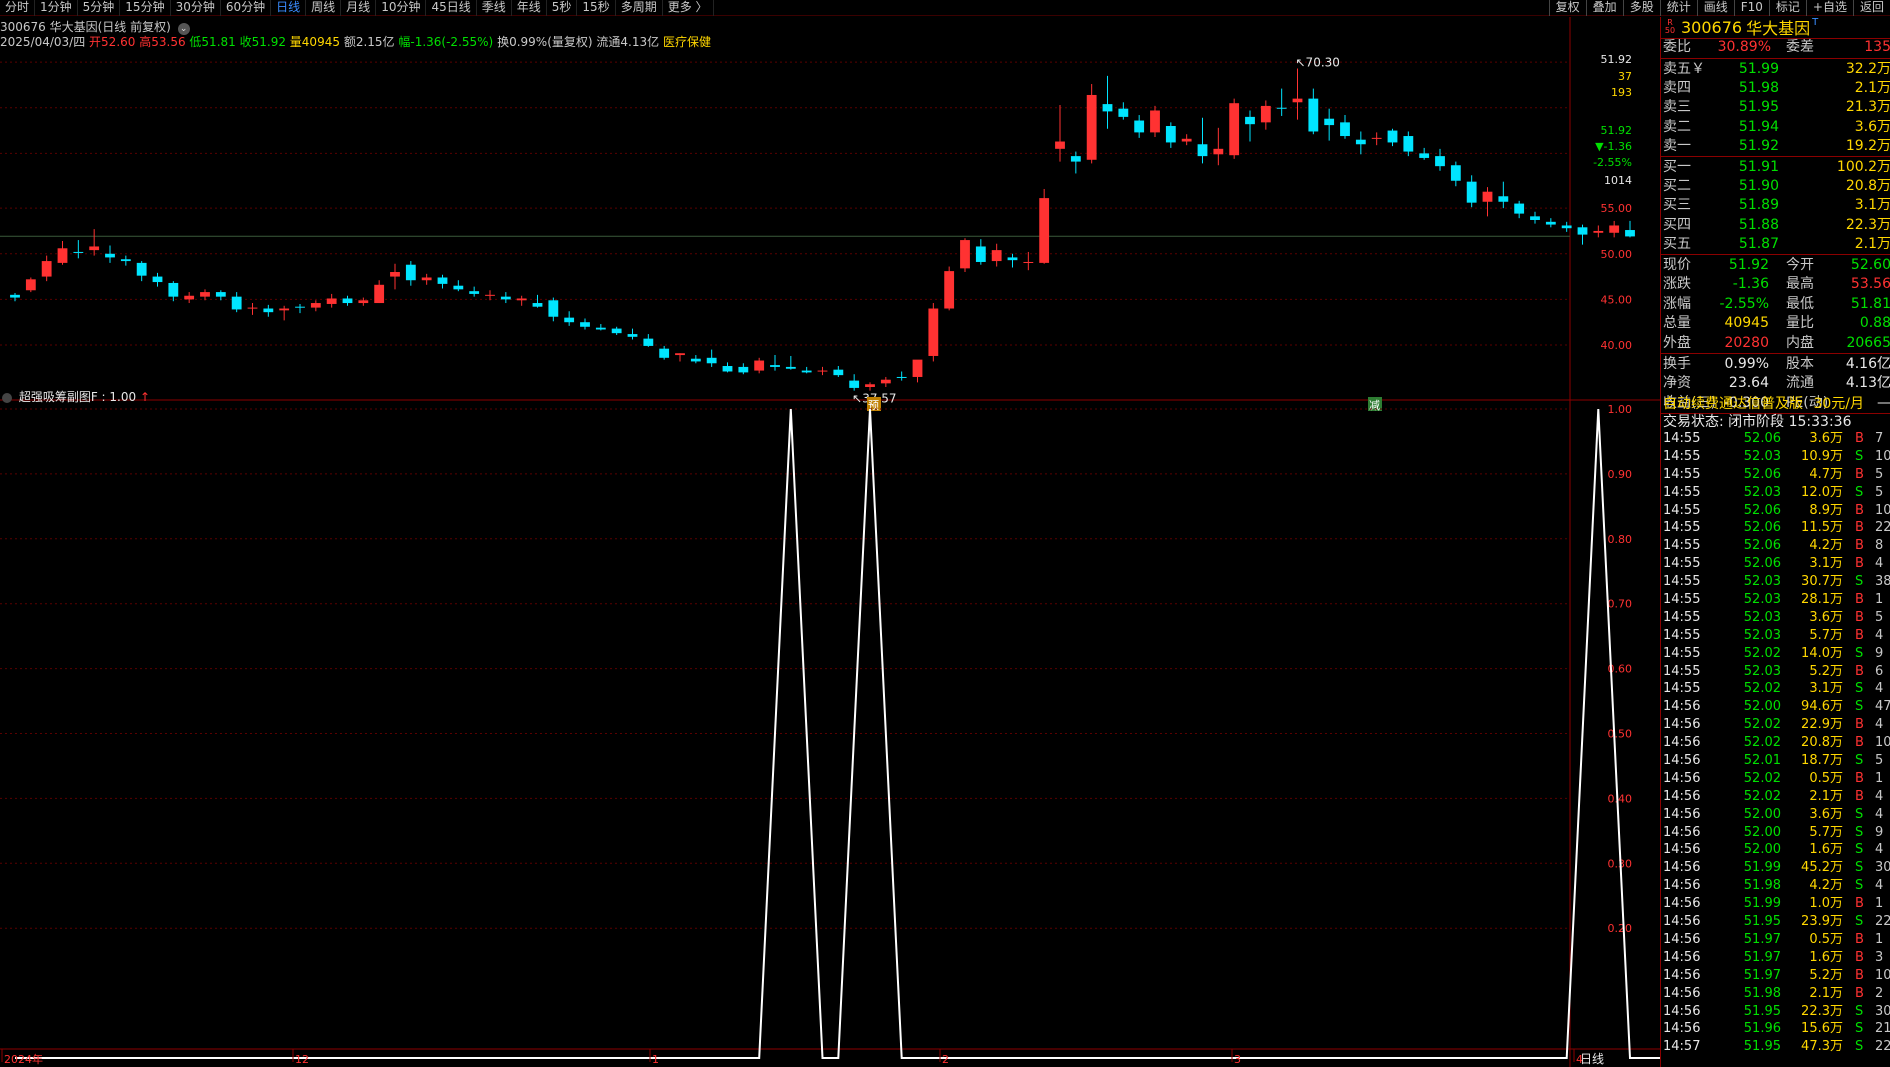  What do you see at coordinates (1678, 8) in the screenshot?
I see `toolbar-button: 统计` at bounding box center [1678, 8].